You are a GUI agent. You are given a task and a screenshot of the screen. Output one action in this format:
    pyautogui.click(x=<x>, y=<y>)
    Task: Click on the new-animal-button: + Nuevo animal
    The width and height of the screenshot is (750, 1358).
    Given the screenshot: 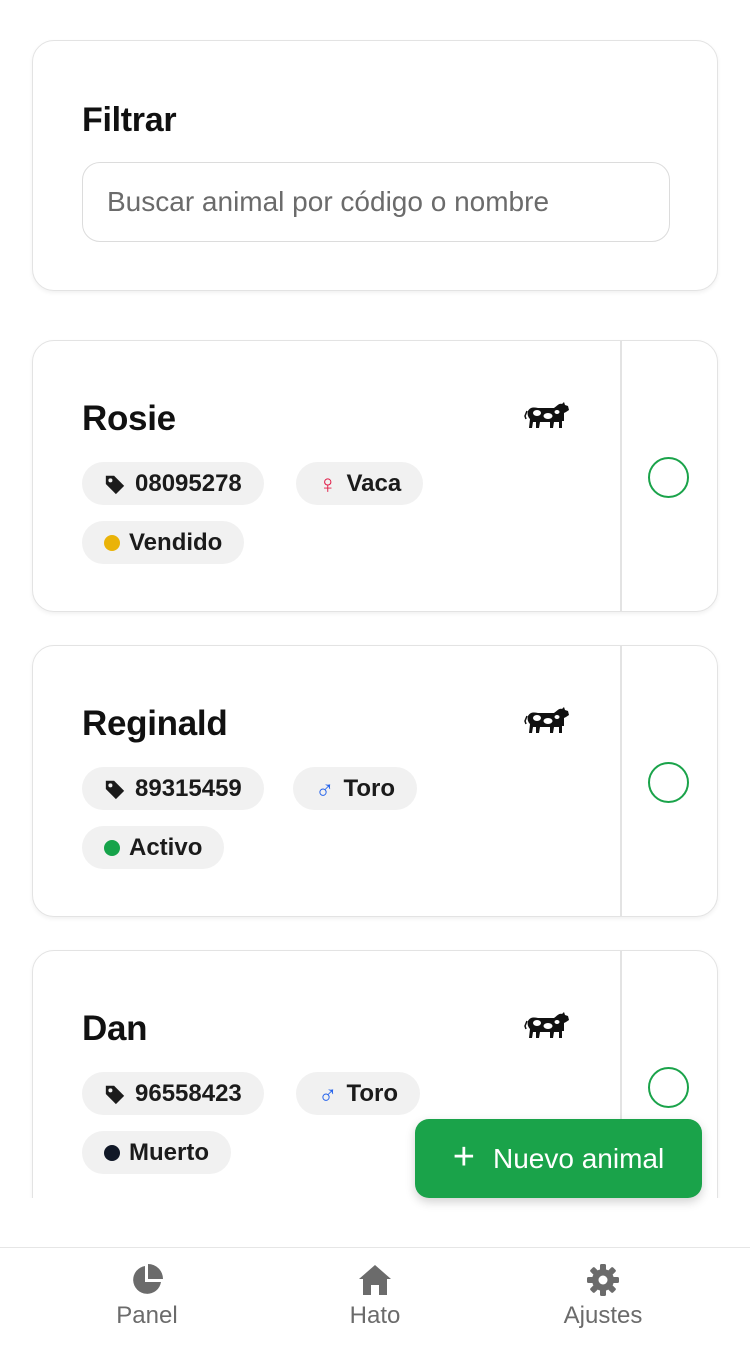 What is the action you would take?
    pyautogui.click(x=558, y=1158)
    